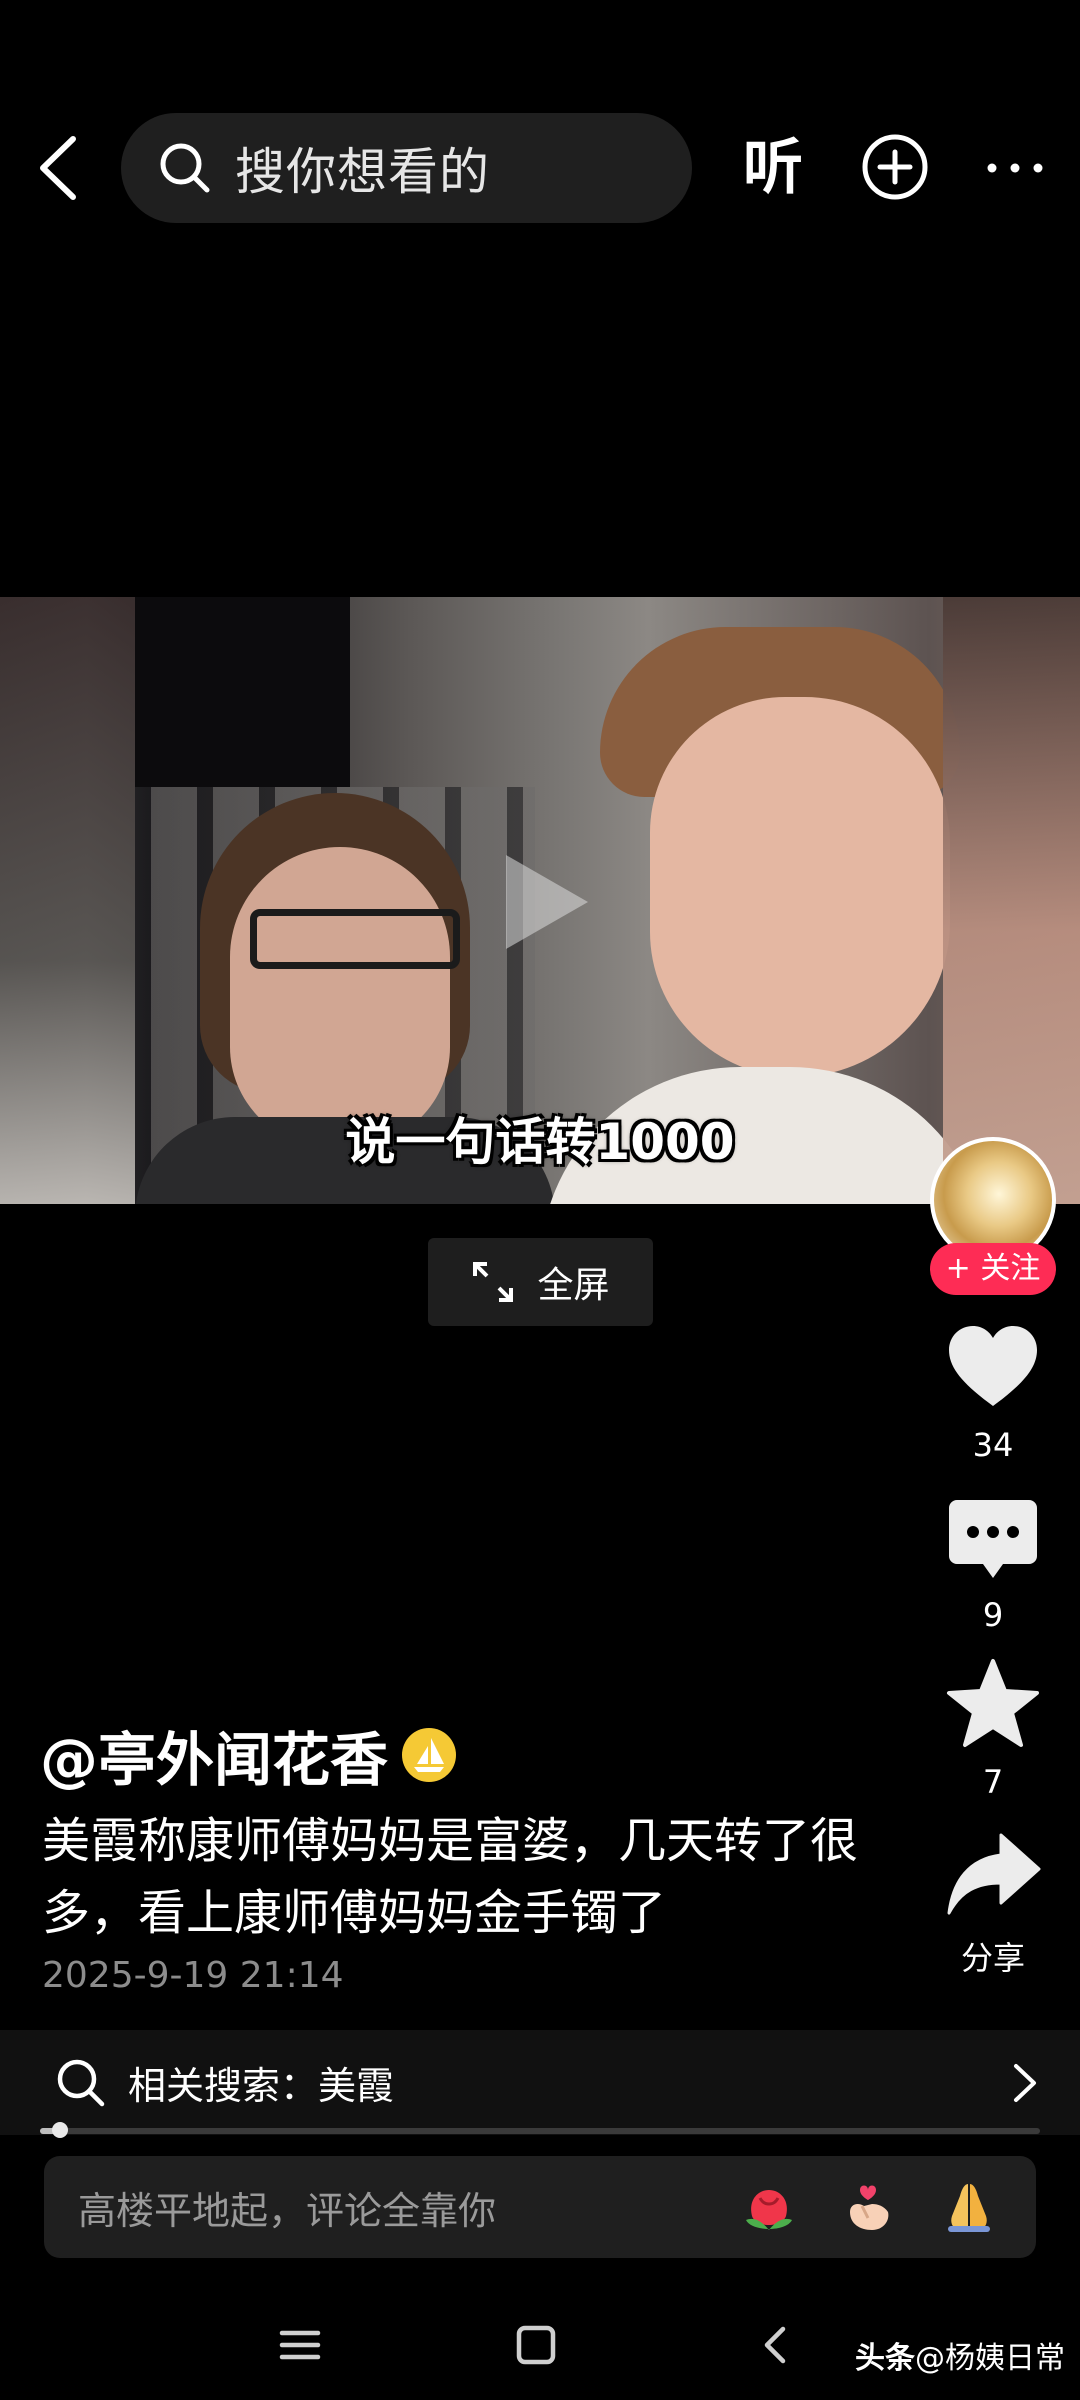 This screenshot has width=1080, height=2400. What do you see at coordinates (993, 1366) in the screenshot?
I see `heart-icon` at bounding box center [993, 1366].